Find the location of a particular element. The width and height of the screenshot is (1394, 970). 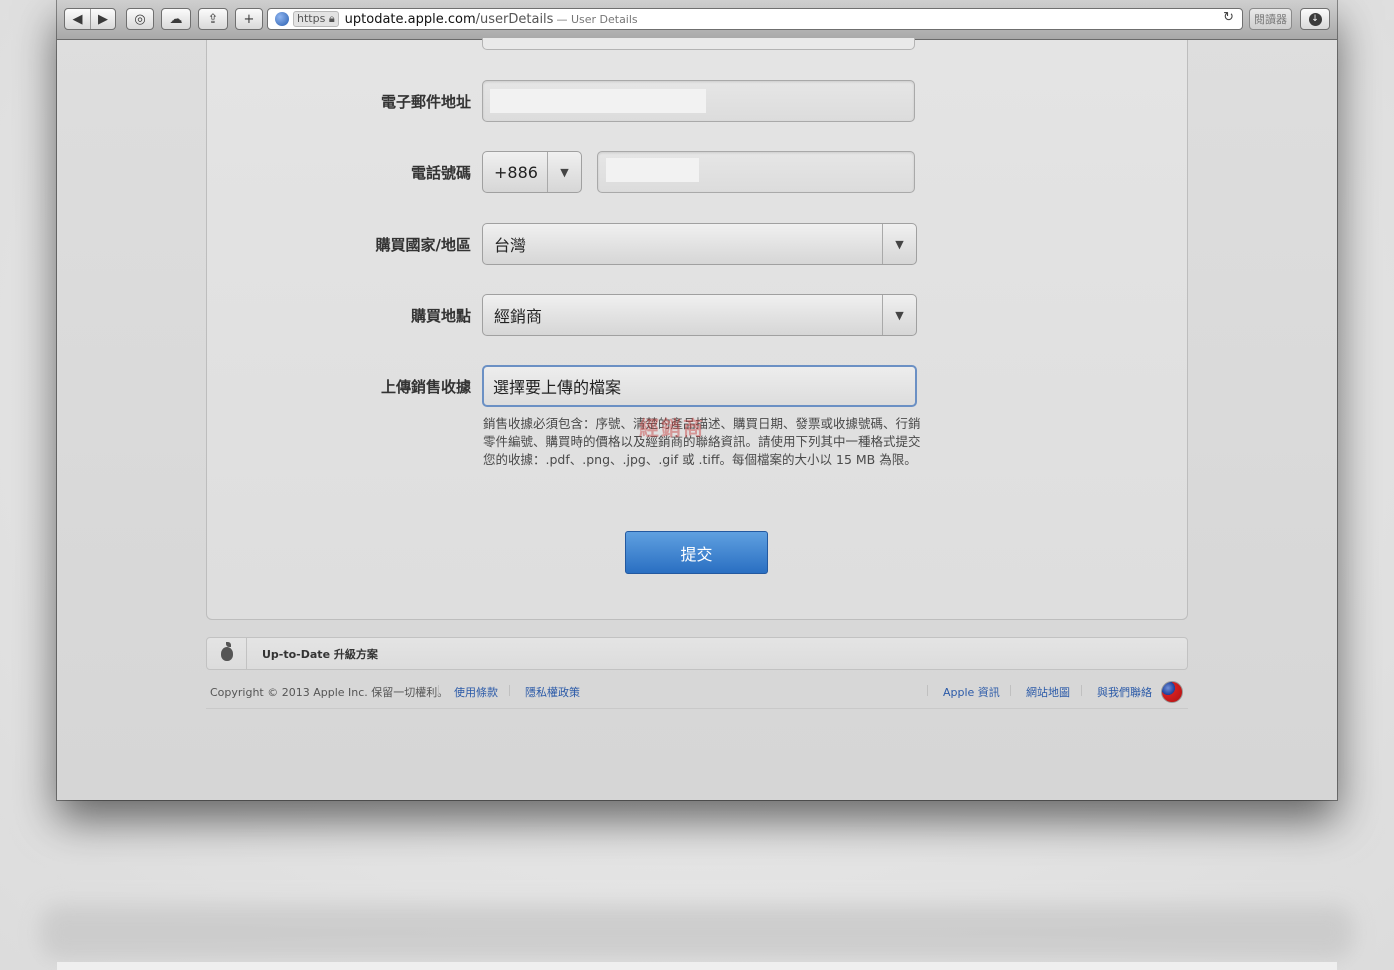

share-button: ⇪ is located at coordinates (213, 19).